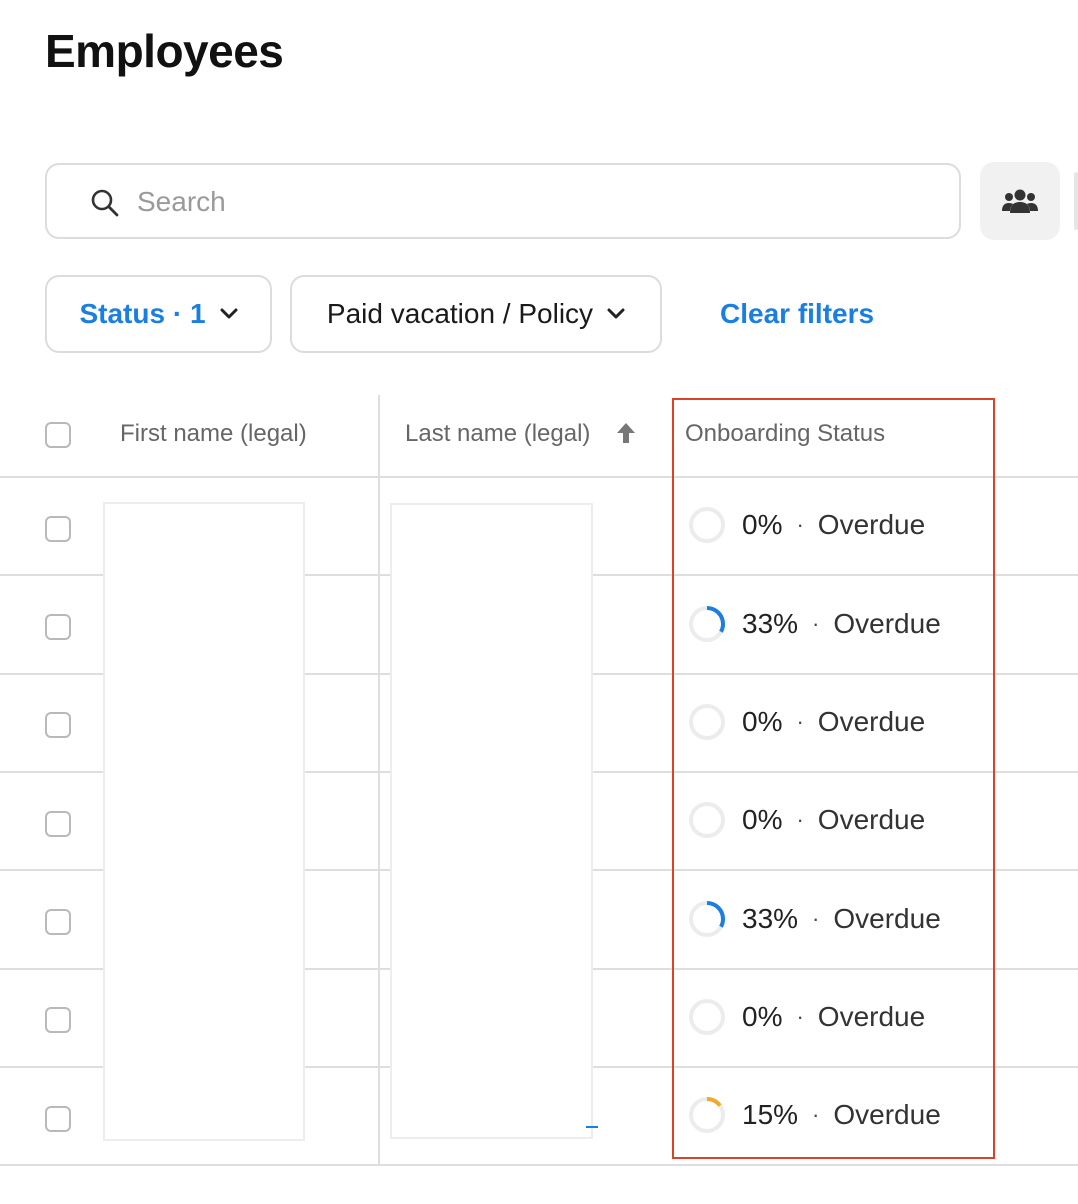  I want to click on search-field, so click(503, 201).